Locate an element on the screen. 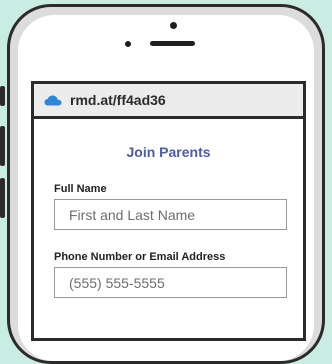 The height and width of the screenshot is (364, 332). sensor-dot is located at coordinates (128, 44).